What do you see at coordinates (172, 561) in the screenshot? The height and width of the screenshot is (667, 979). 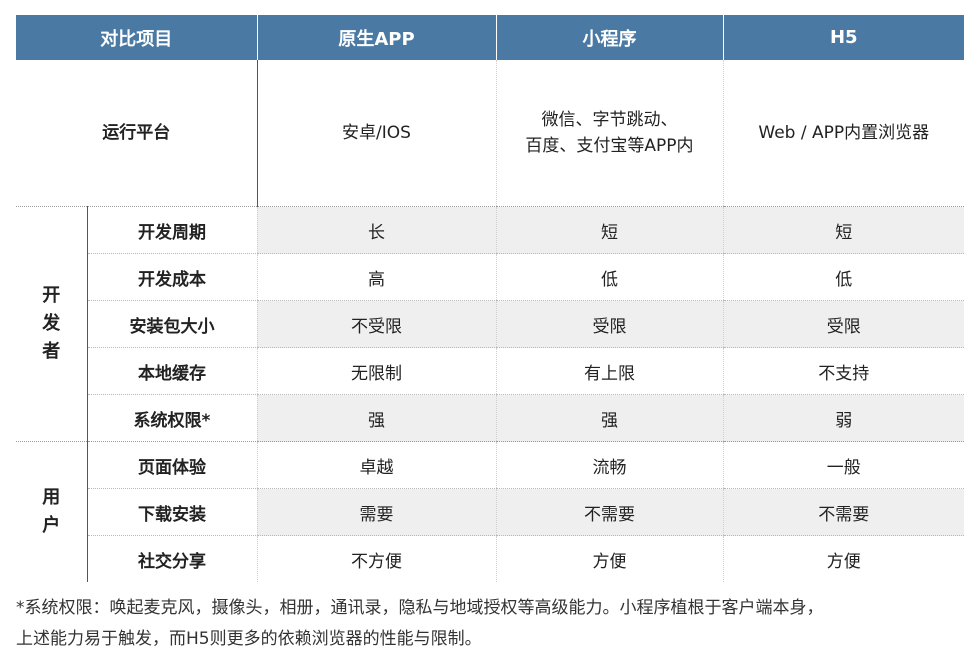 I see `row-label: 社交分享` at bounding box center [172, 561].